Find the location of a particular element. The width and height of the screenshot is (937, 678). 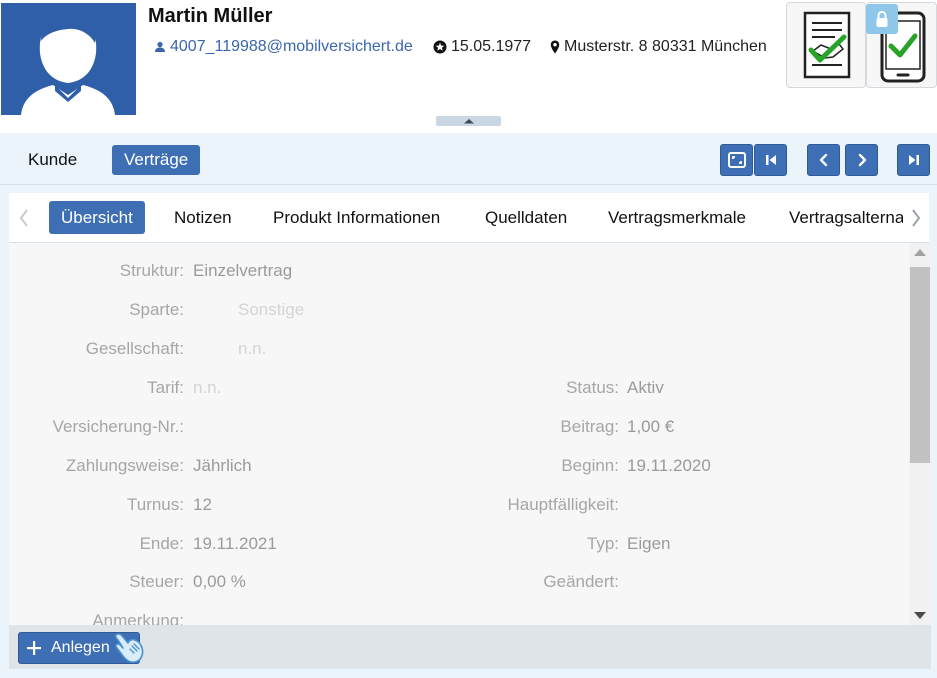

main-toolbar: Kunde Verträge is located at coordinates (468, 159).